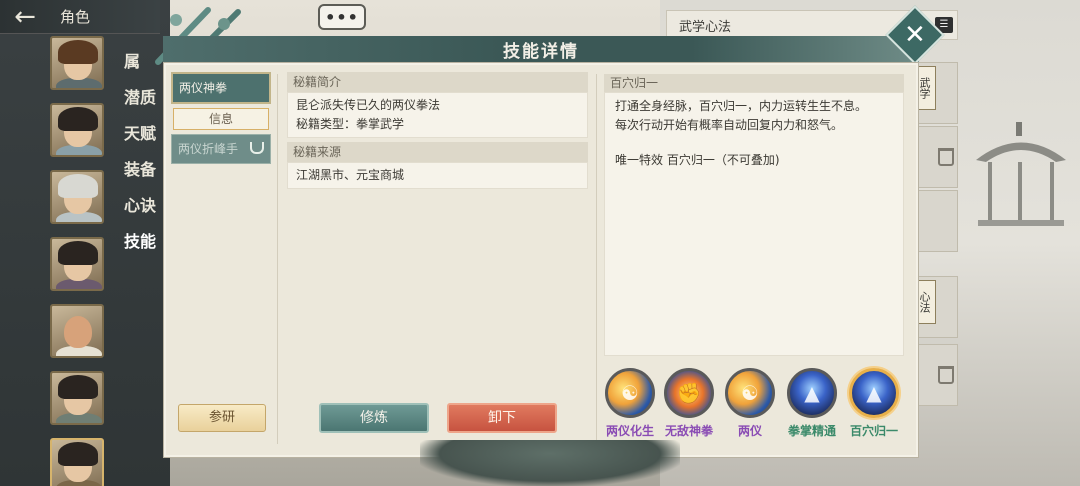 The height and width of the screenshot is (486, 1080). Describe the element at coordinates (368, 105) in the screenshot. I see `intro-line-1: 昆仑派失传已久的两仪拳法` at that location.